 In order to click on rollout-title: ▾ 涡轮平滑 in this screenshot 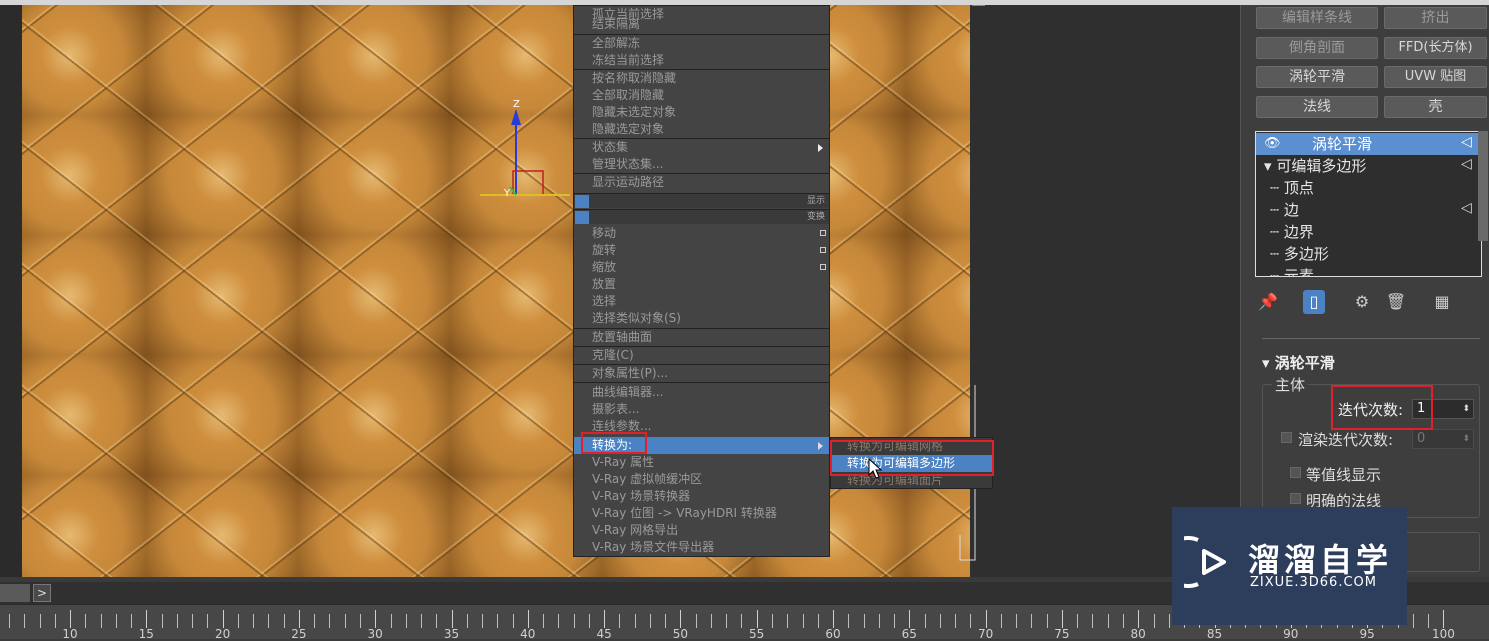, I will do `click(1298, 362)`.